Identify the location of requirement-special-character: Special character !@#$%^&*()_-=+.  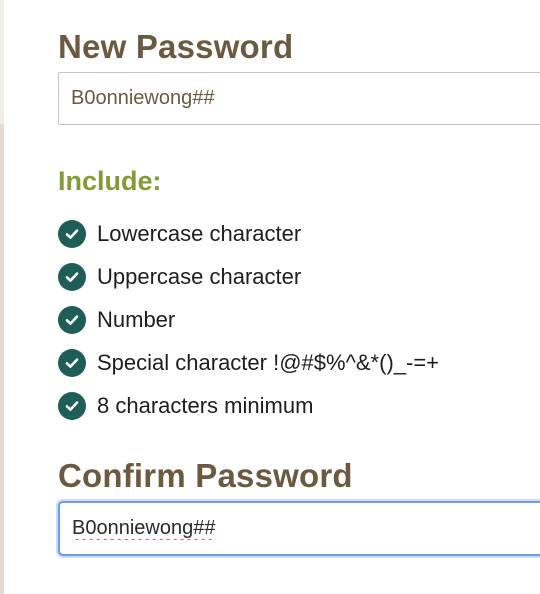
(248, 362).